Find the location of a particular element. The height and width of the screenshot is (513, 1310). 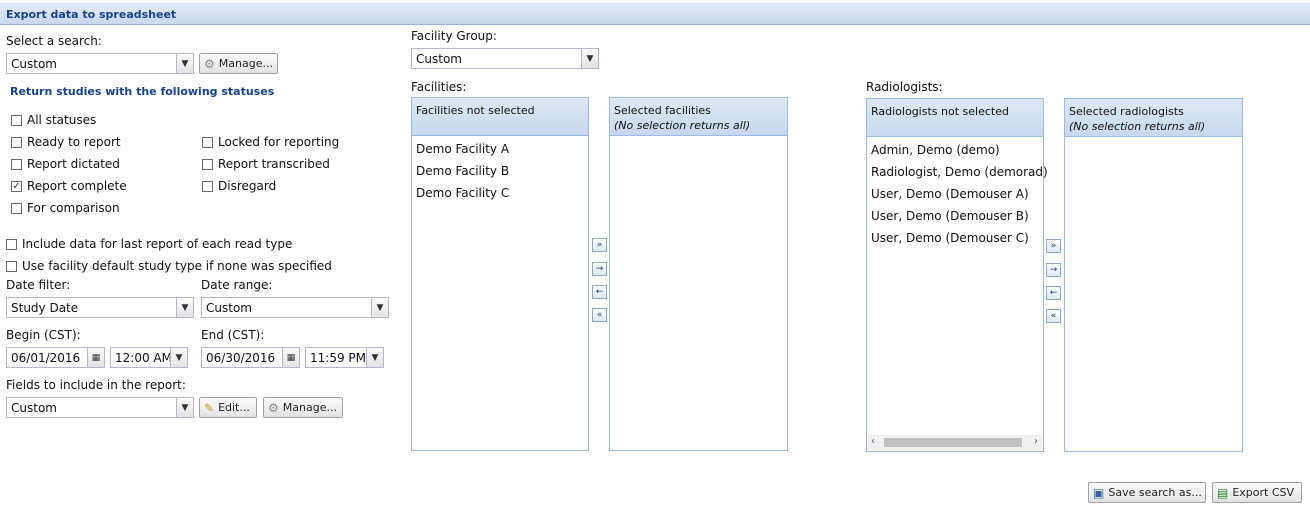

radiologists-selected-note: (No selection returns all) is located at coordinates (1137, 126).